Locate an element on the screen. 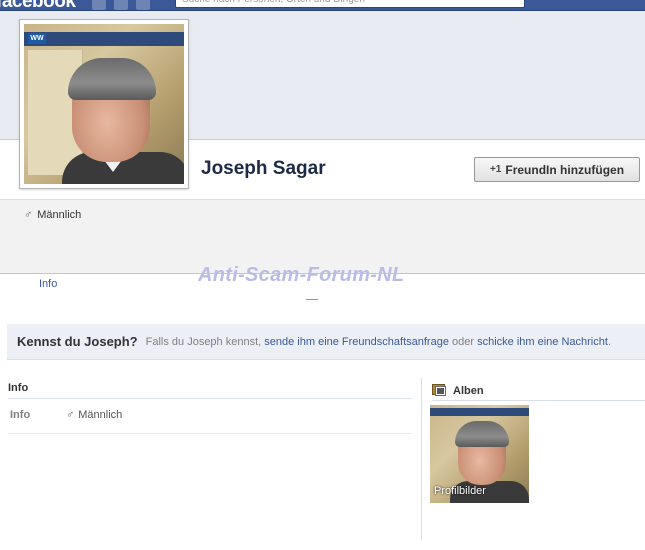 The width and height of the screenshot is (645, 550). photo-album-icon is located at coordinates (439, 390).